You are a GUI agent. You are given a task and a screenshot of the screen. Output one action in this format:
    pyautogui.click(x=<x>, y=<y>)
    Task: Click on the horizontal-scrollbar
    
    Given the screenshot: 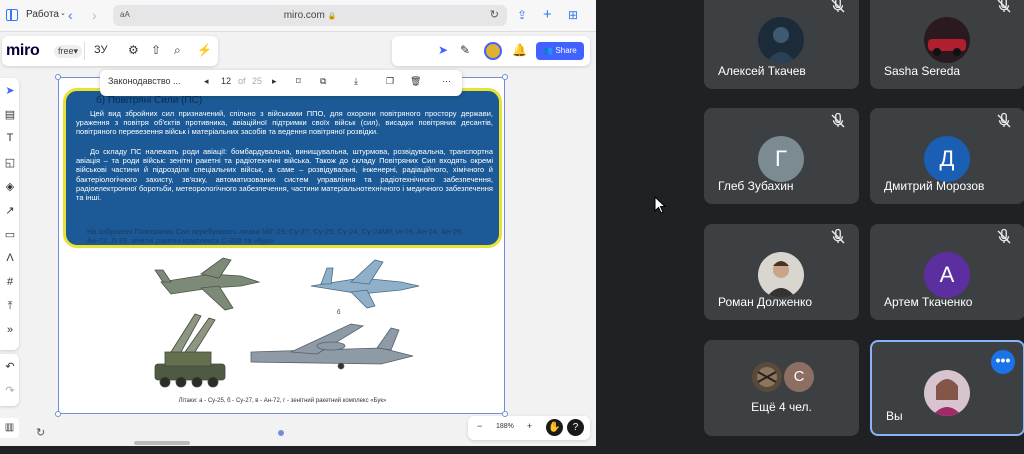 What is the action you would take?
    pyautogui.click(x=162, y=443)
    